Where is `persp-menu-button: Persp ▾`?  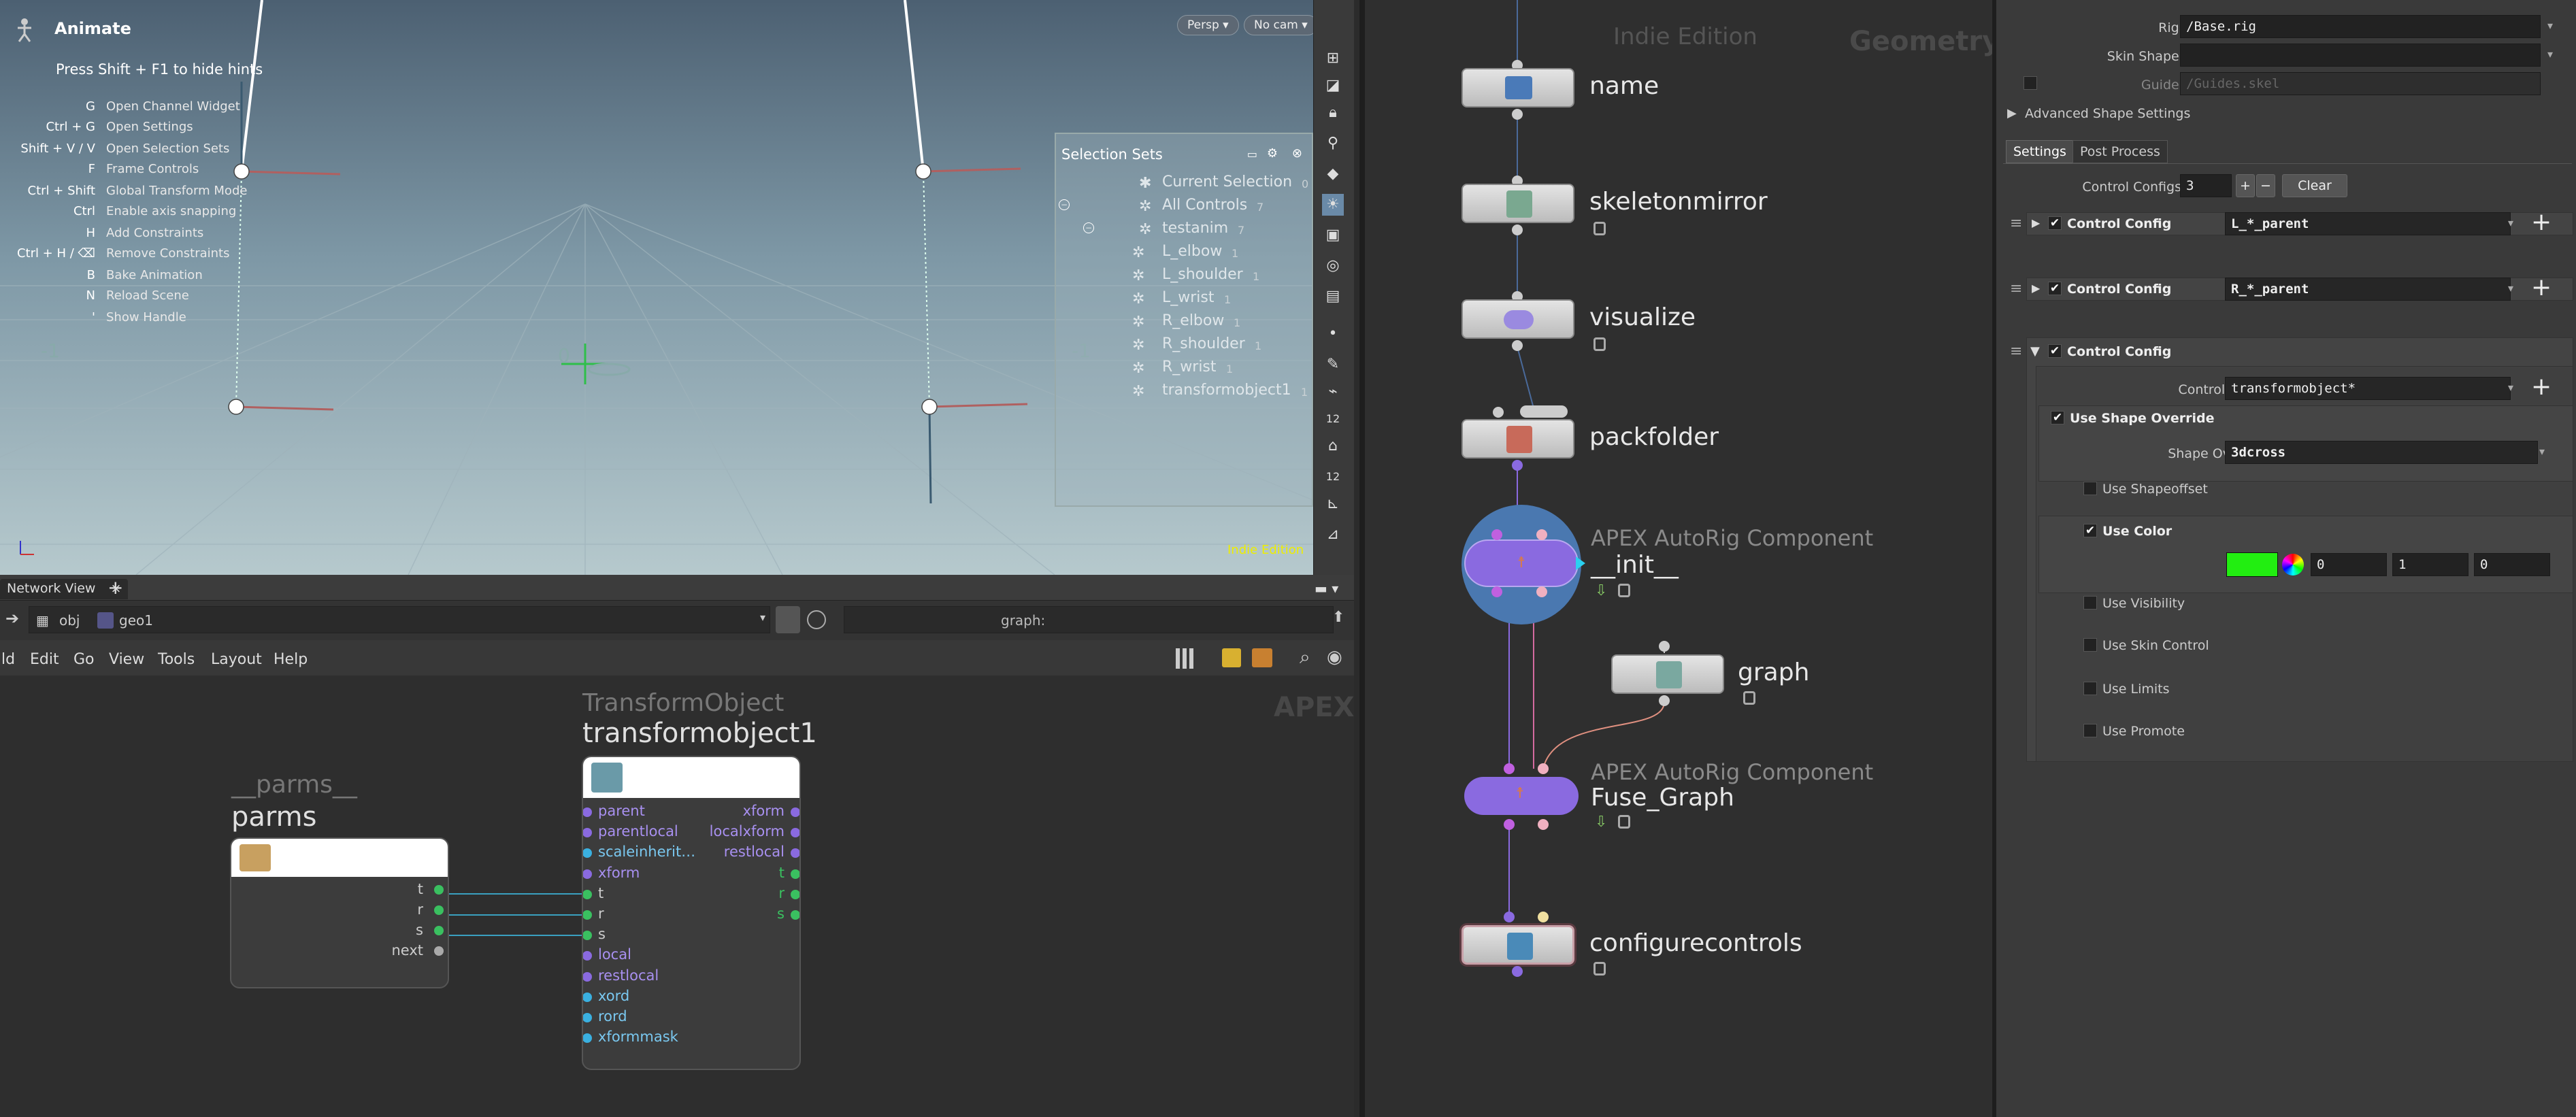
persp-menu-button: Persp ▾ is located at coordinates (1208, 25).